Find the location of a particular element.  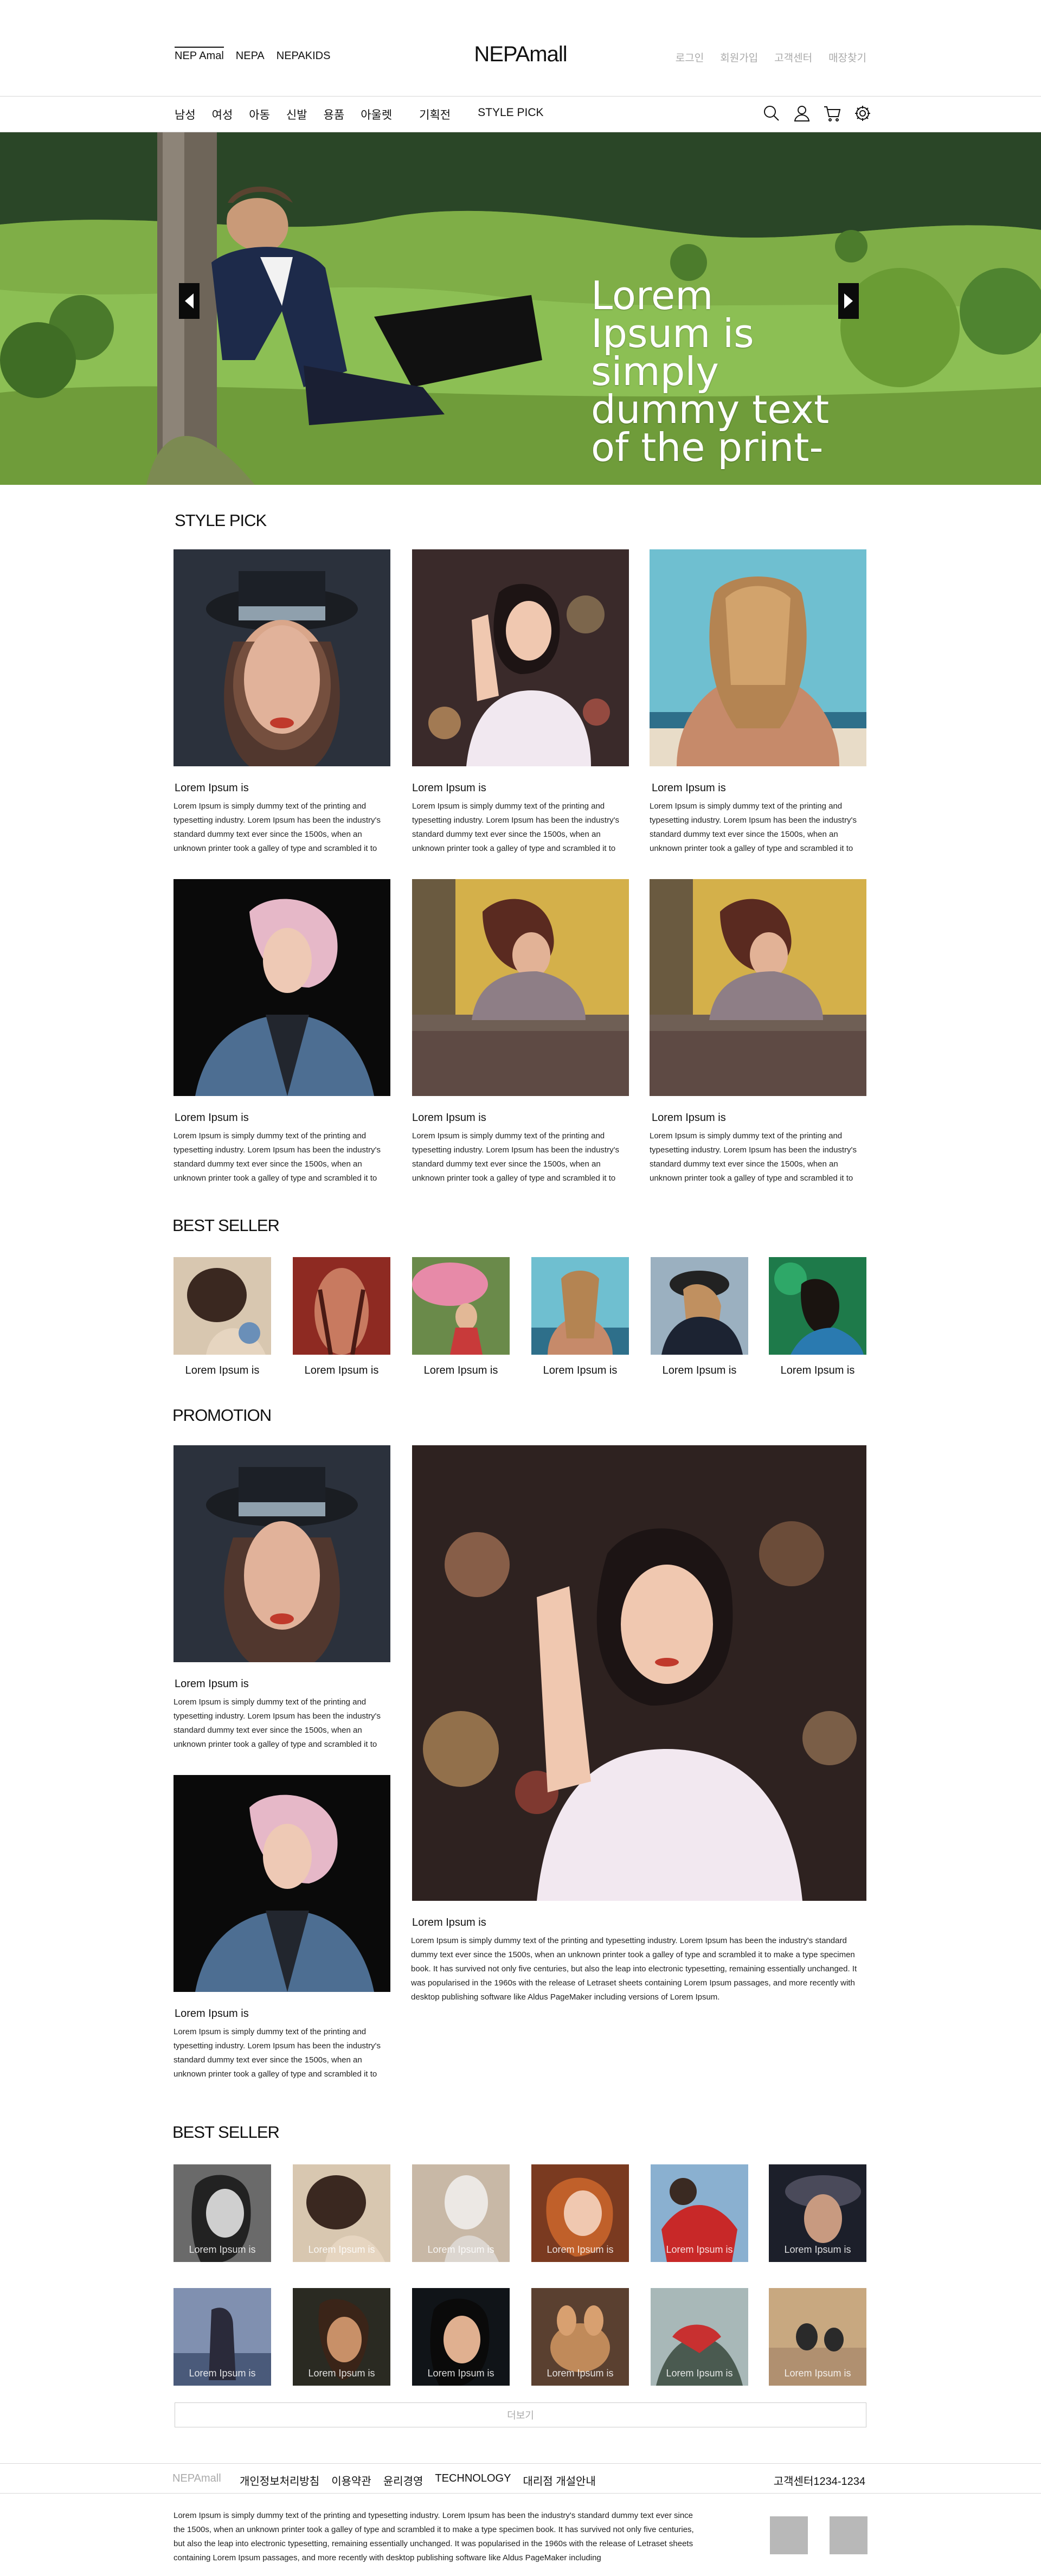

chevron-right-icon is located at coordinates (848, 301).